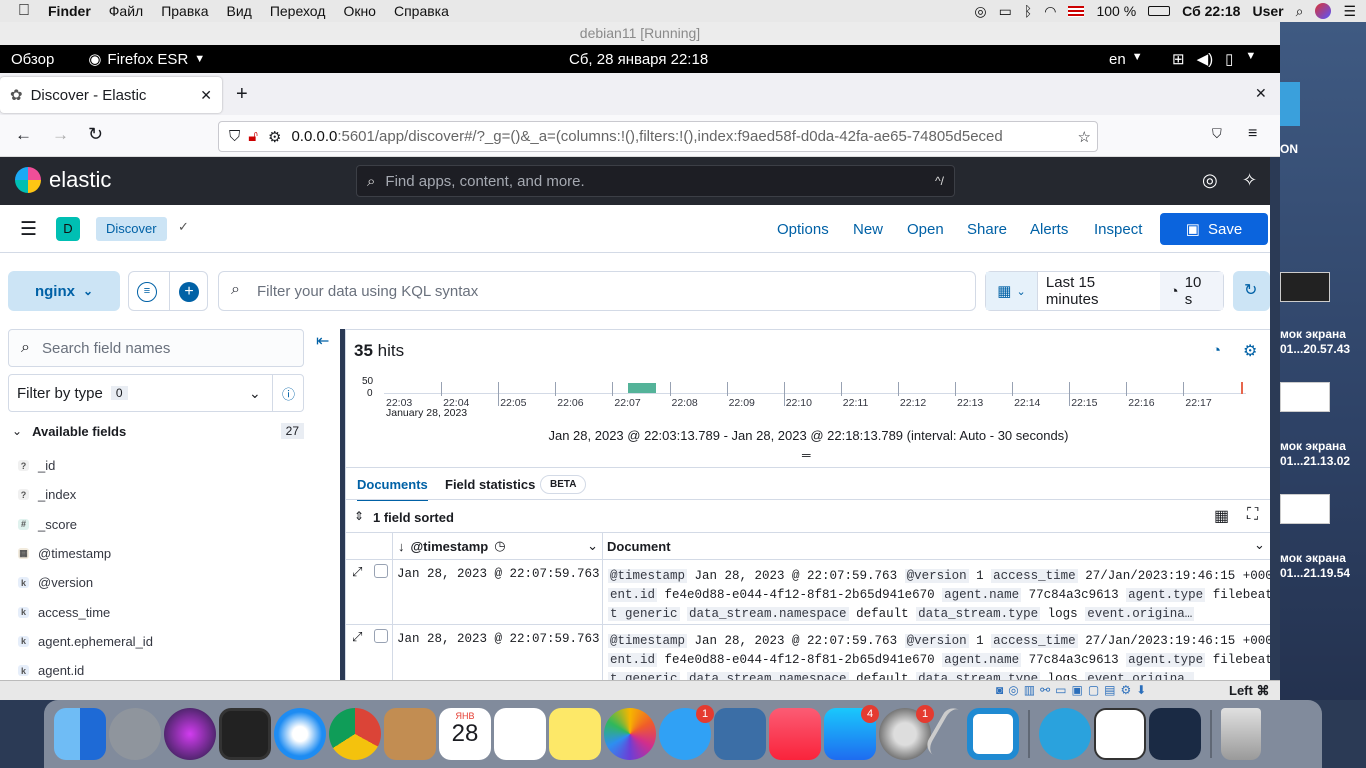 Image resolution: width=1366 pixels, height=768 pixels. What do you see at coordinates (131, 229) in the screenshot?
I see `breadcrumb: Discover` at bounding box center [131, 229].